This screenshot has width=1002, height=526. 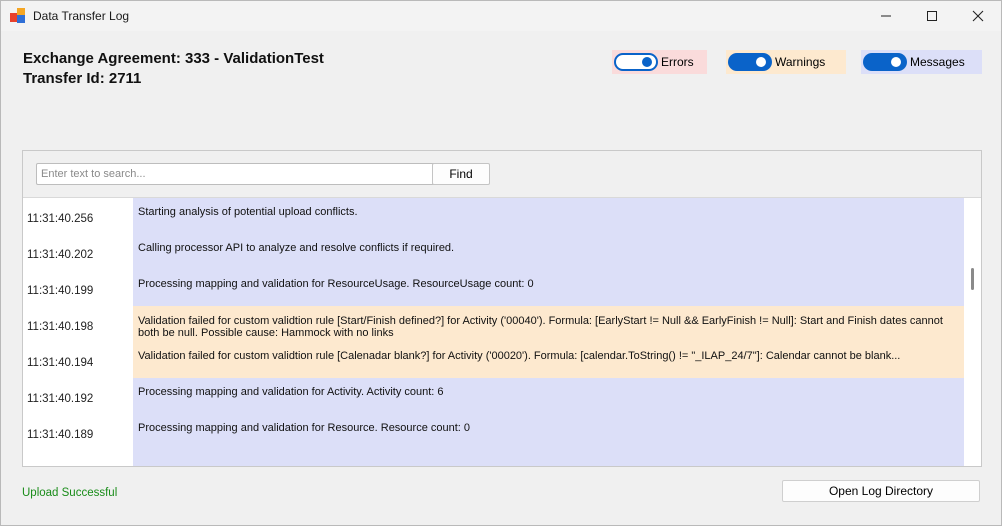 I want to click on filter-errors-label: Errors, so click(x=677, y=62).